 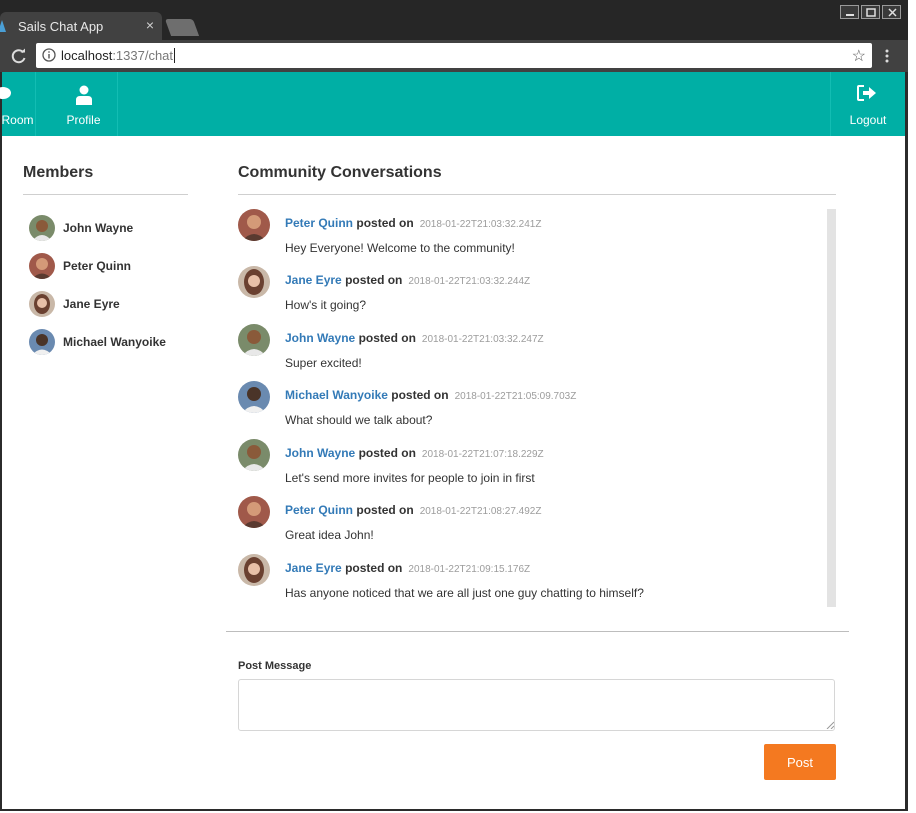 I want to click on message-text: Super excited!, so click(x=323, y=363).